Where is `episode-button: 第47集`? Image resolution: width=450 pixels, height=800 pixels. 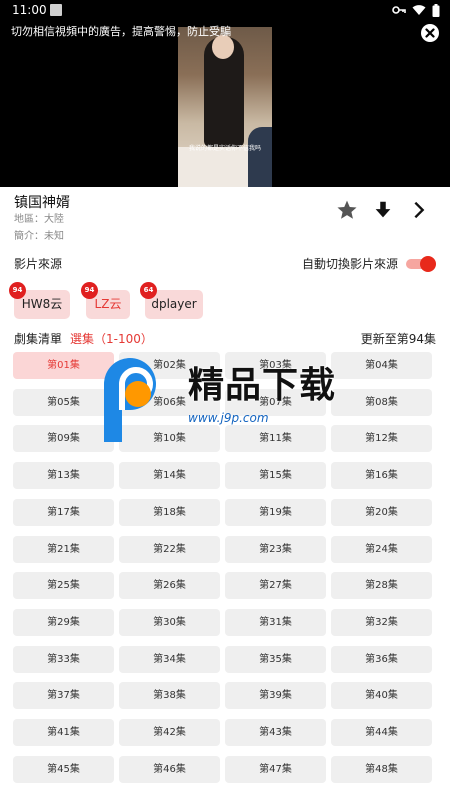 episode-button: 第47集 is located at coordinates (275, 769).